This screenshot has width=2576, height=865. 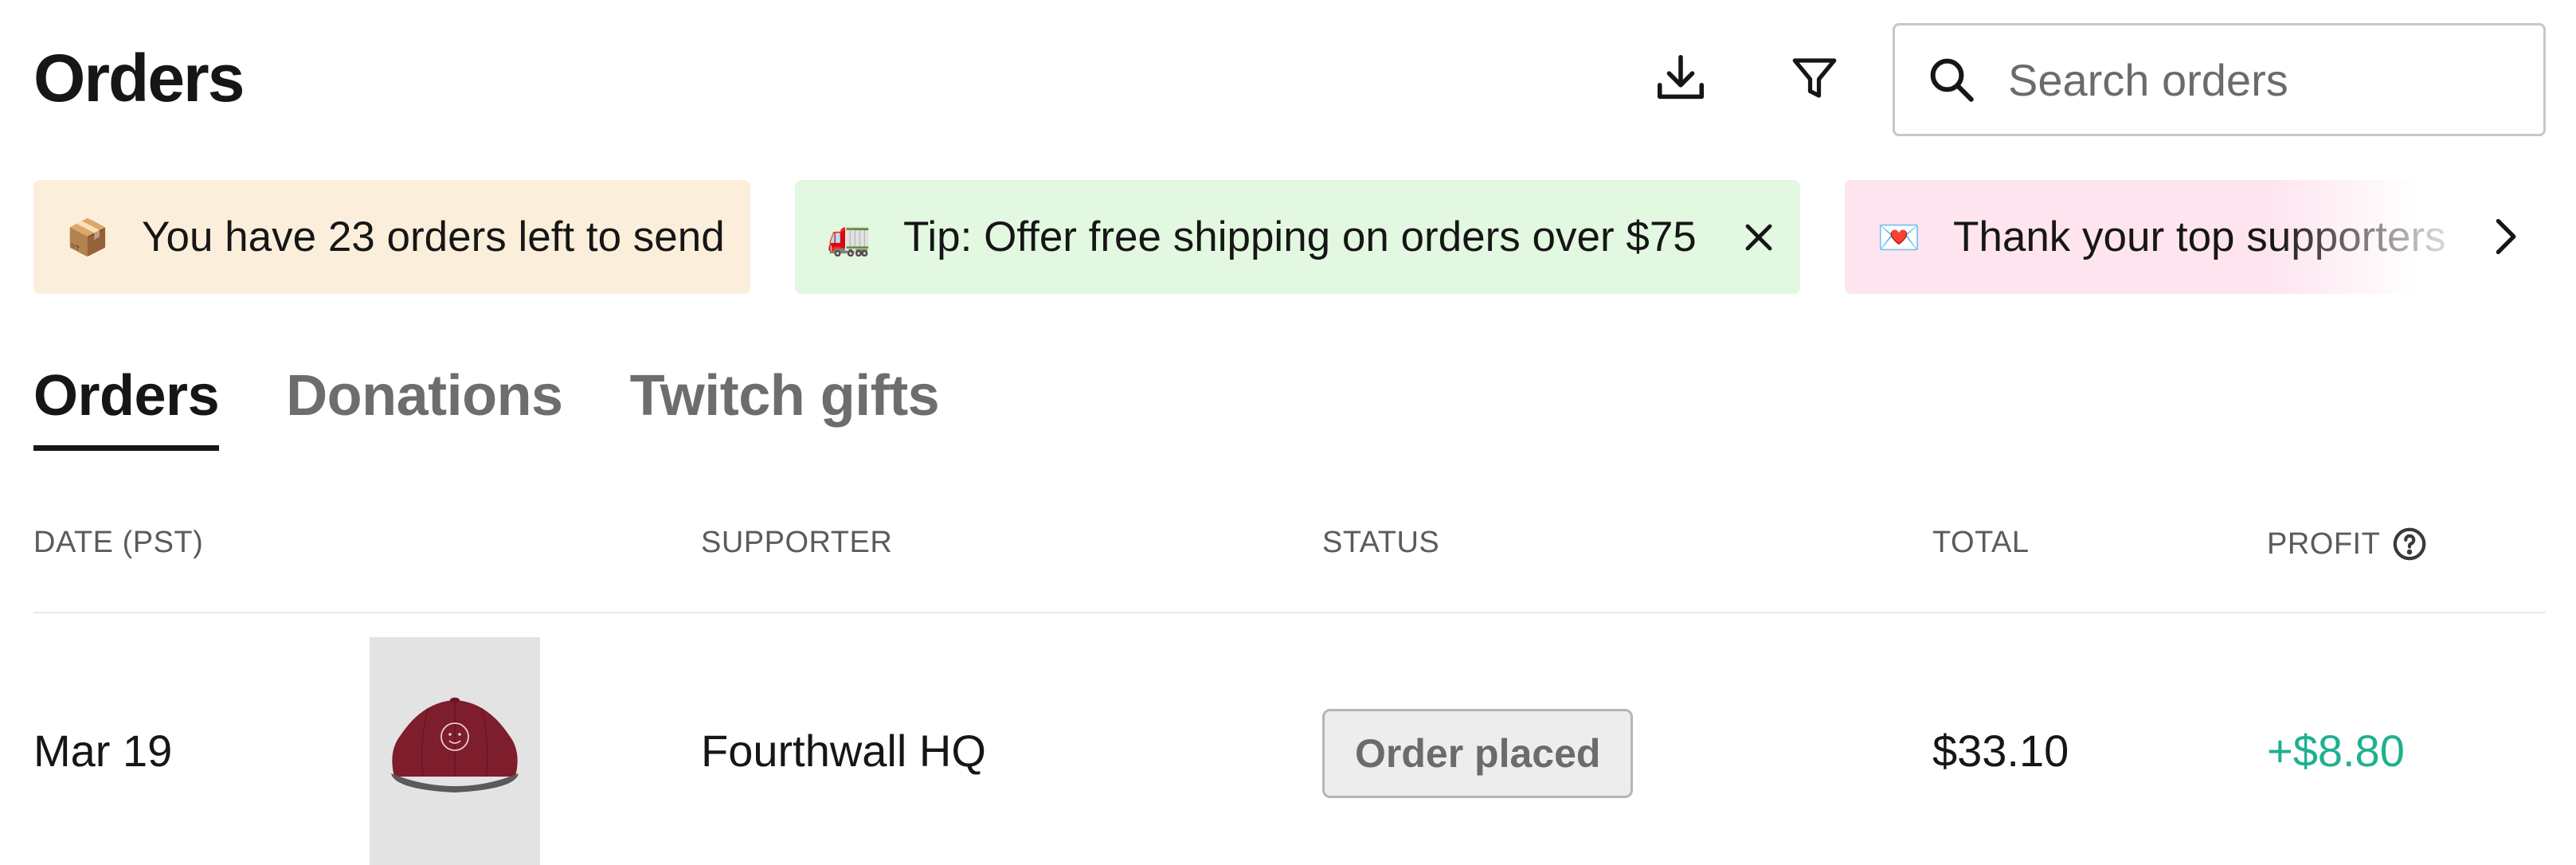 What do you see at coordinates (2324, 543) in the screenshot?
I see `column-header-profit-label: PROFIT` at bounding box center [2324, 543].